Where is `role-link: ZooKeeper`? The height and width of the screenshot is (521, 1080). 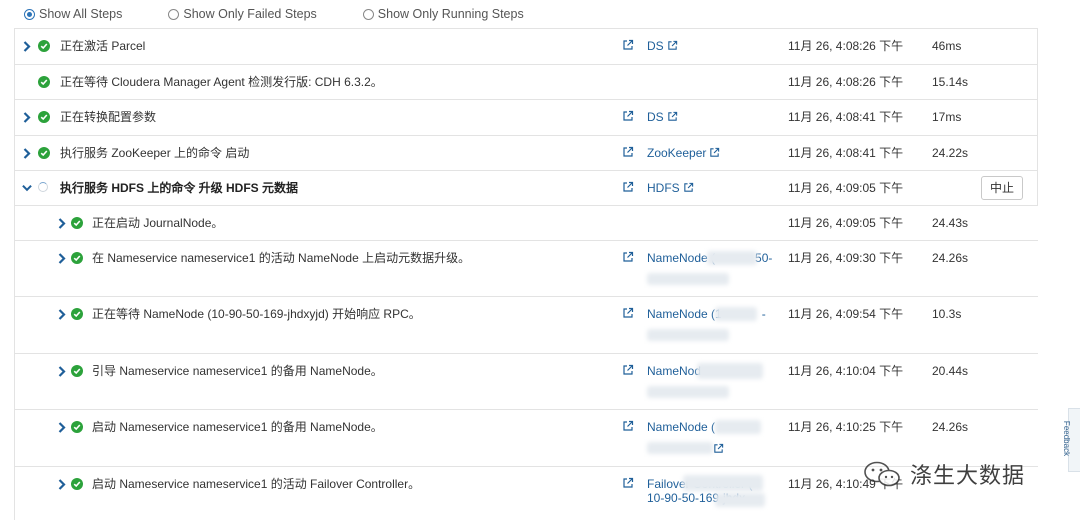
role-link: ZooKeeper is located at coordinates (683, 153).